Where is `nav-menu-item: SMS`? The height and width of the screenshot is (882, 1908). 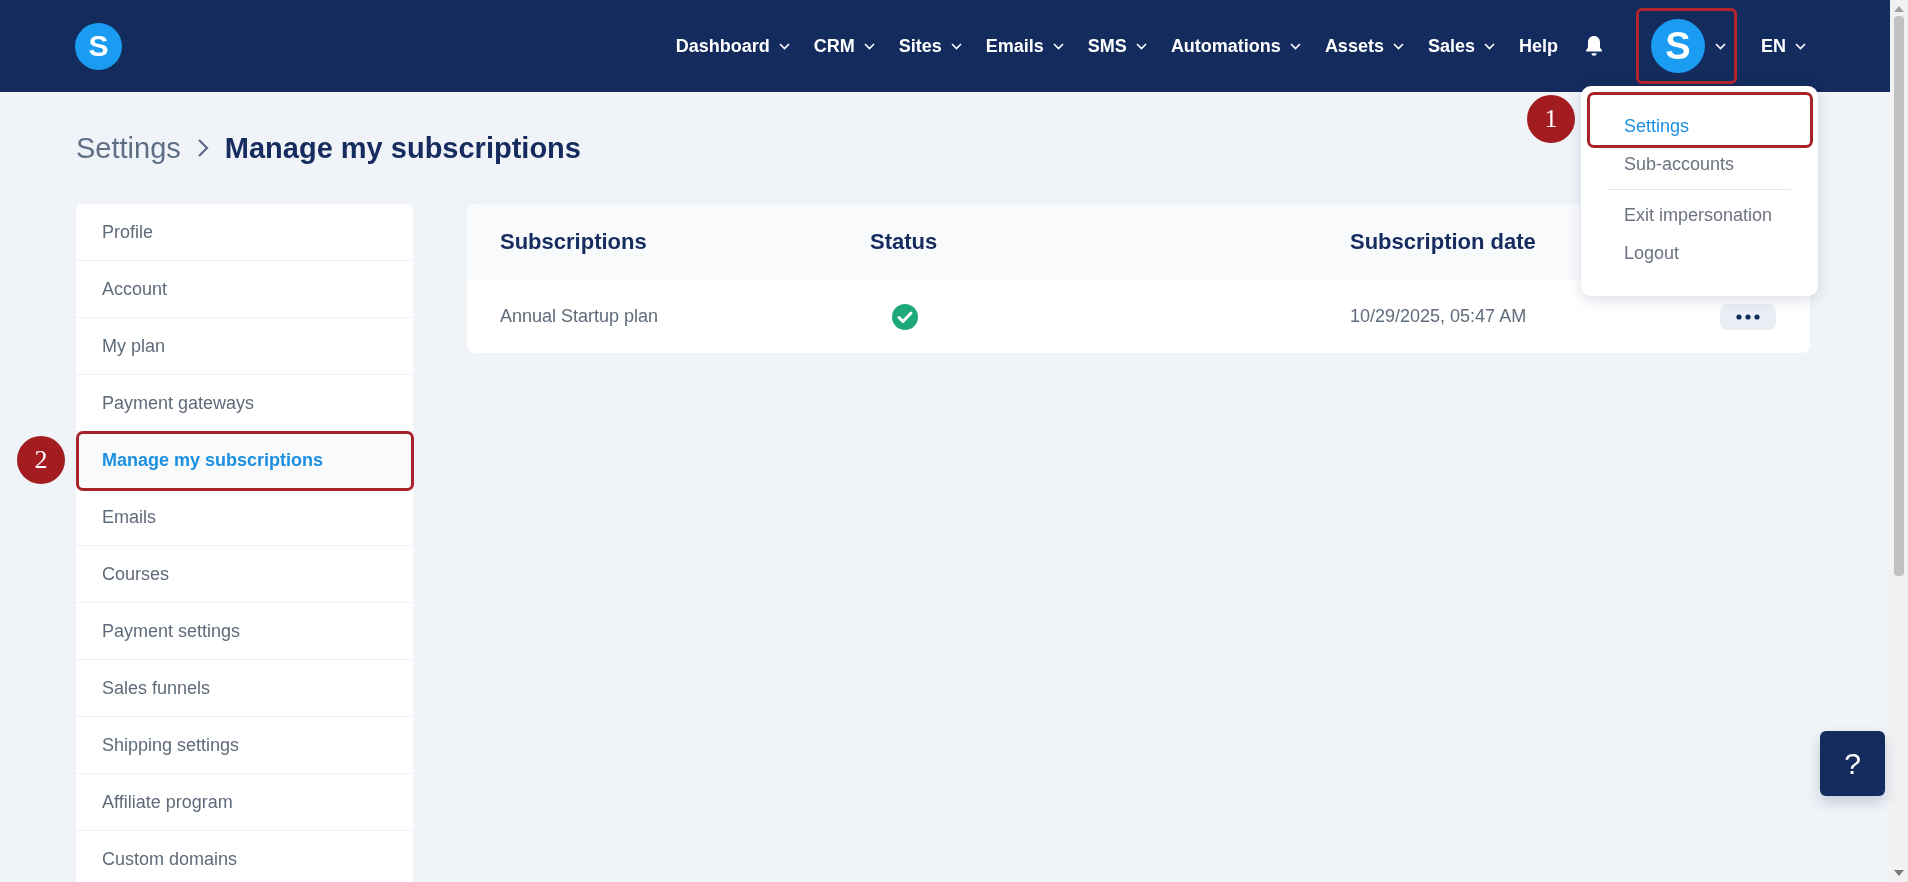
nav-menu-item: SMS is located at coordinates (1117, 46).